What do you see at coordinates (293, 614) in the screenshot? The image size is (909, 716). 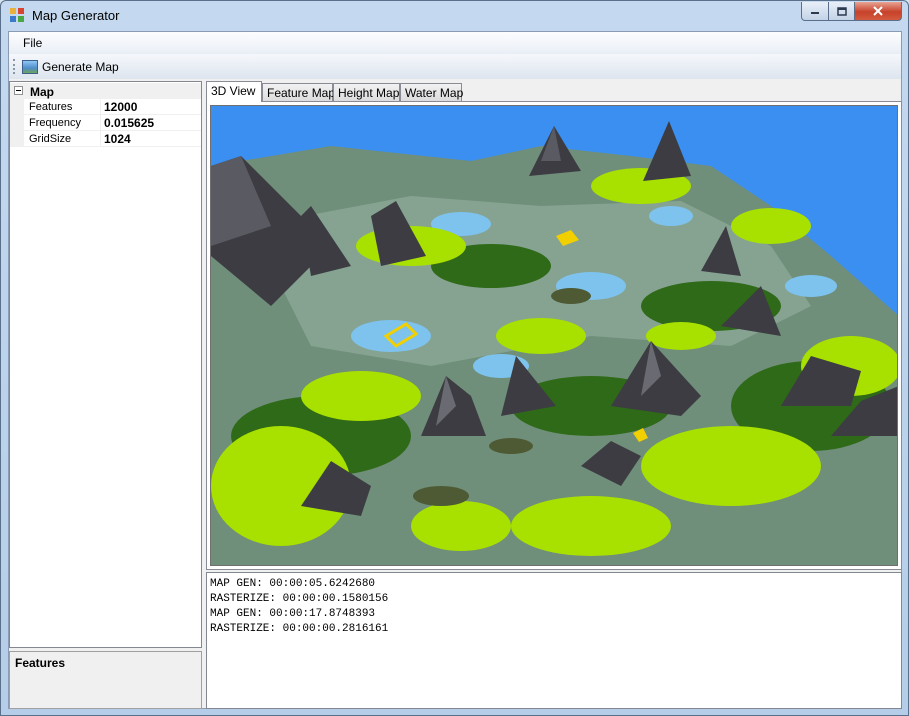 I see `log-line: MAP GEN: 00:00:17.8748393` at bounding box center [293, 614].